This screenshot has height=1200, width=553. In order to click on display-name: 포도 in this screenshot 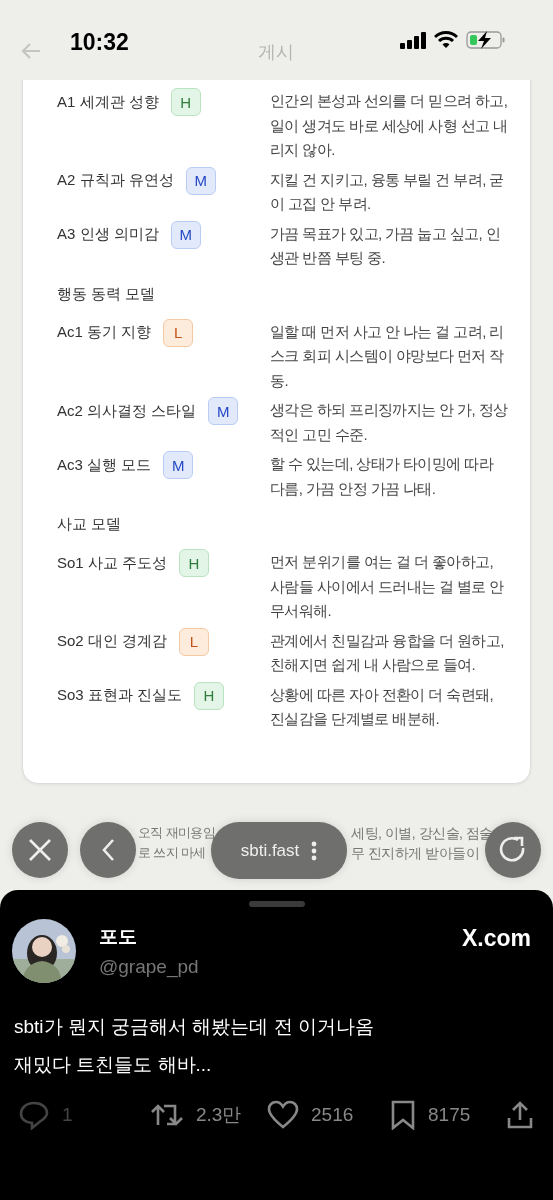, I will do `click(118, 937)`.